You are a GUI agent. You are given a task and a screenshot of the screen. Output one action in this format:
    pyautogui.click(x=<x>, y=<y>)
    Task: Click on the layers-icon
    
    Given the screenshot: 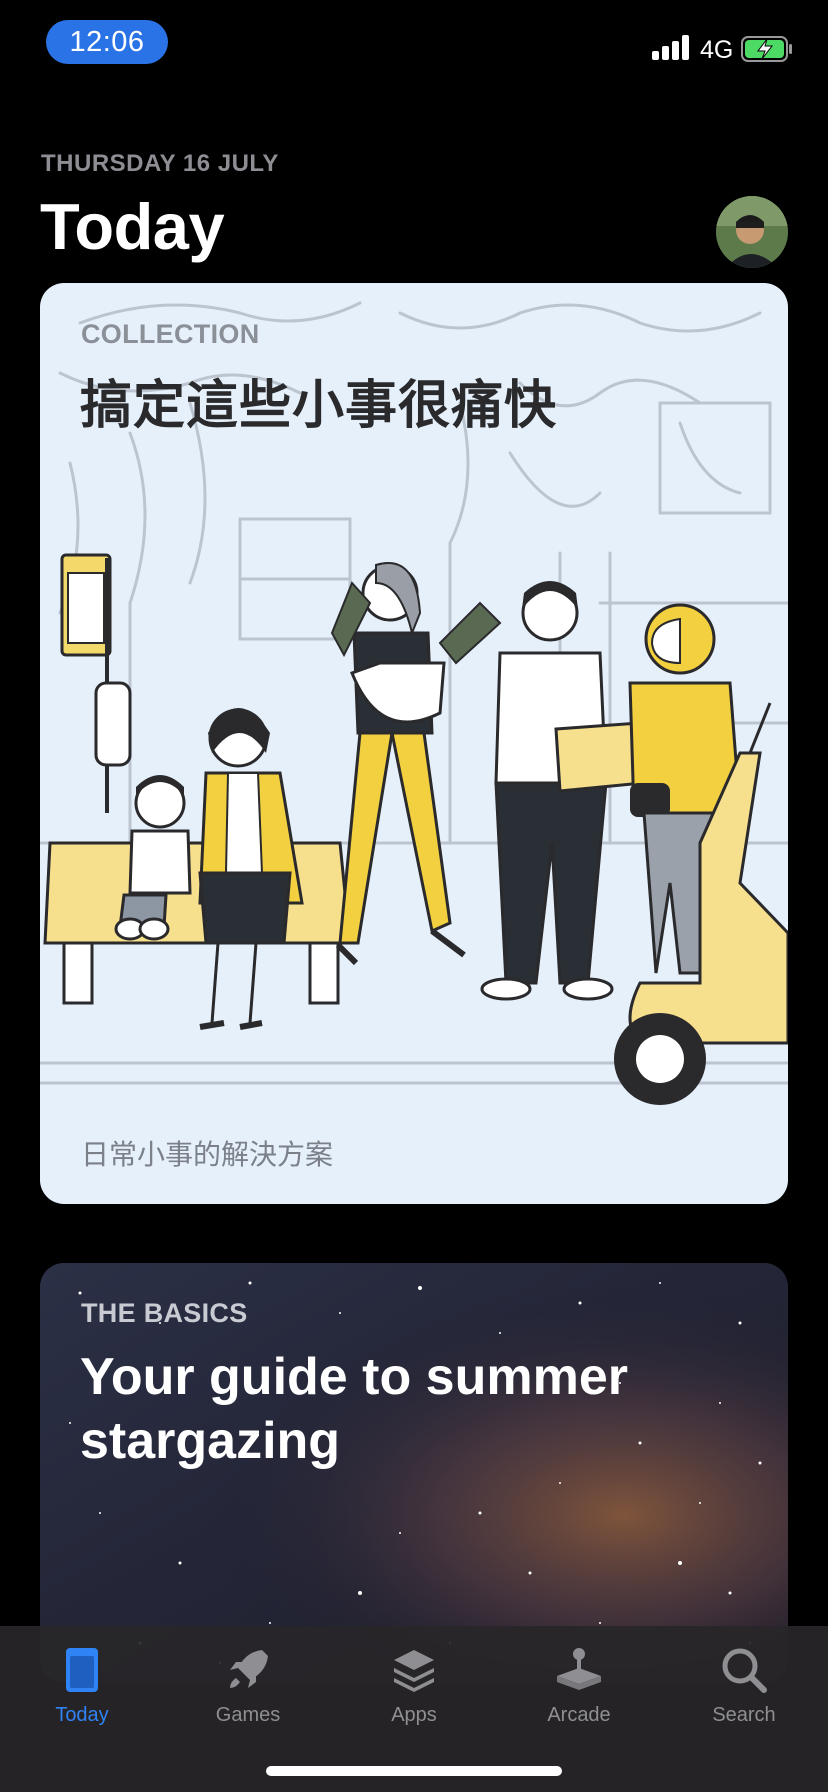 What is the action you would take?
    pyautogui.click(x=414, y=1671)
    